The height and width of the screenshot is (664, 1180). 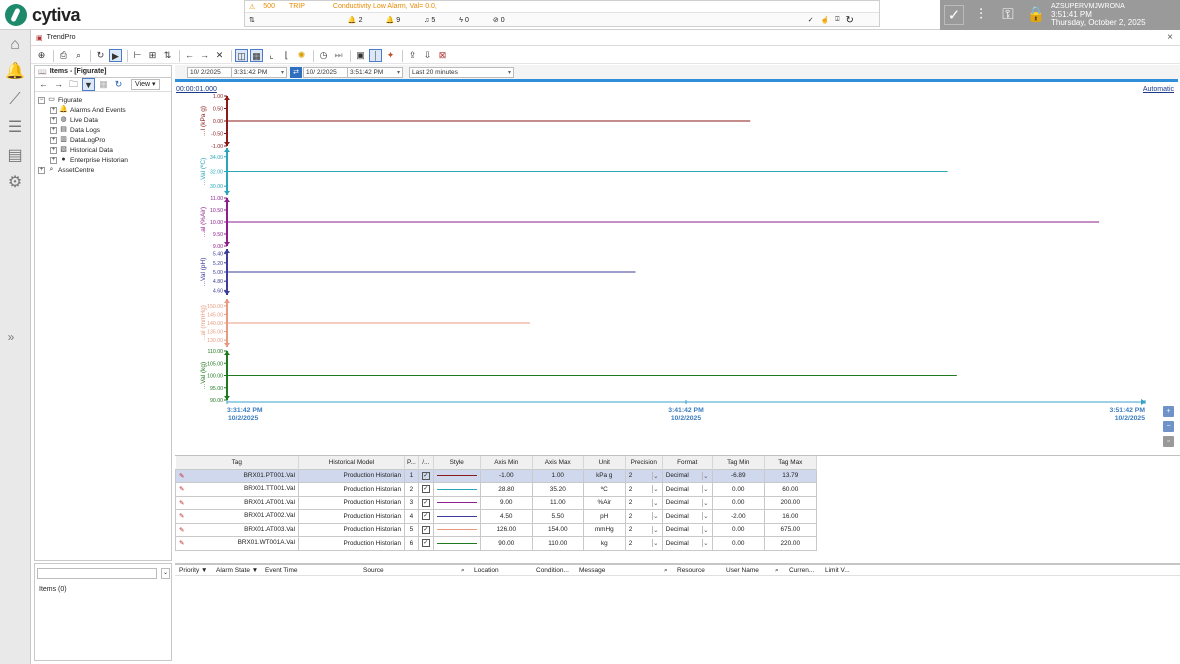 What do you see at coordinates (666, 571) in the screenshot?
I see `message-search-icon: ⌕` at bounding box center [666, 571].